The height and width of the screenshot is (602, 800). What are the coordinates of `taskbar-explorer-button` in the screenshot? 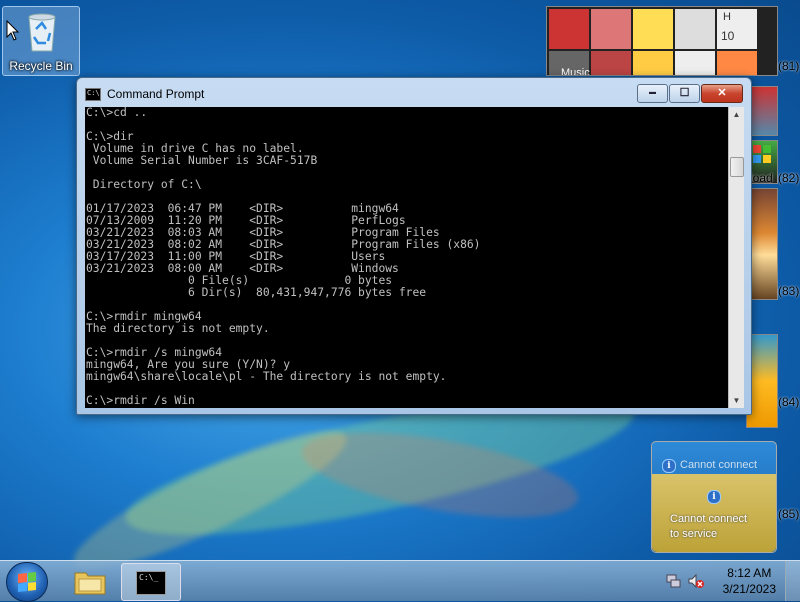 It's located at (90, 581).